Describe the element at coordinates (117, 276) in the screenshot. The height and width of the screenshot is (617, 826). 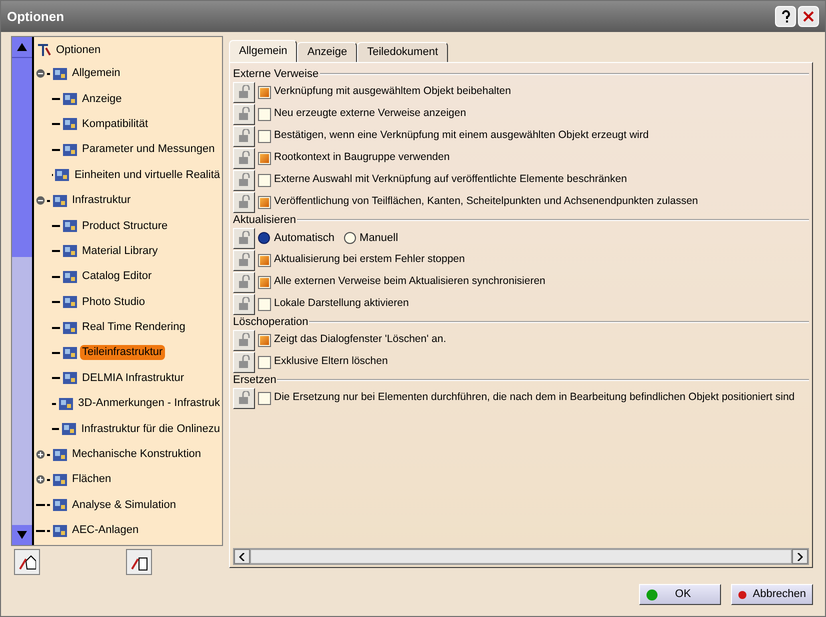
I see `tree-item: Catalog Editor` at that location.